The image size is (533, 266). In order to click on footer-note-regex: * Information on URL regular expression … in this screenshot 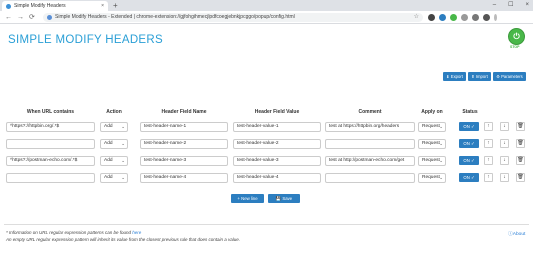, I will do `click(73, 232)`.